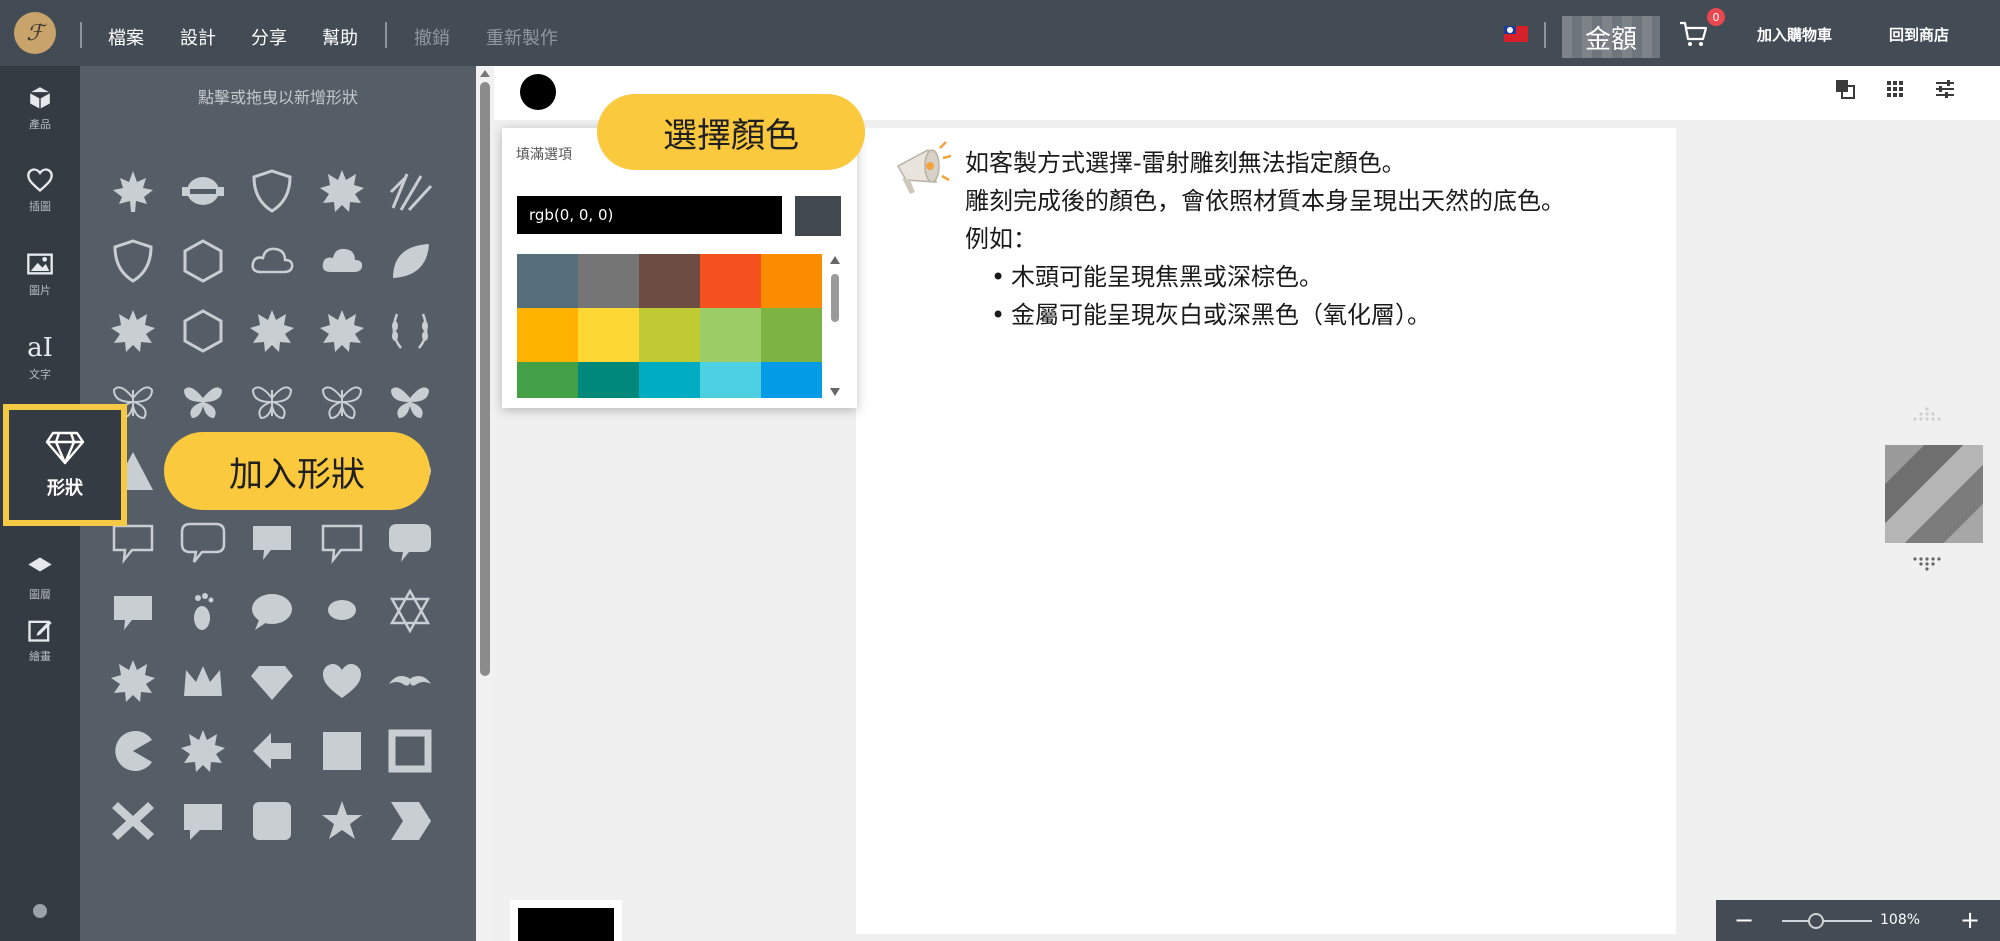 The height and width of the screenshot is (941, 2000). What do you see at coordinates (203, 401) in the screenshot?
I see `butterfly-side-icon` at bounding box center [203, 401].